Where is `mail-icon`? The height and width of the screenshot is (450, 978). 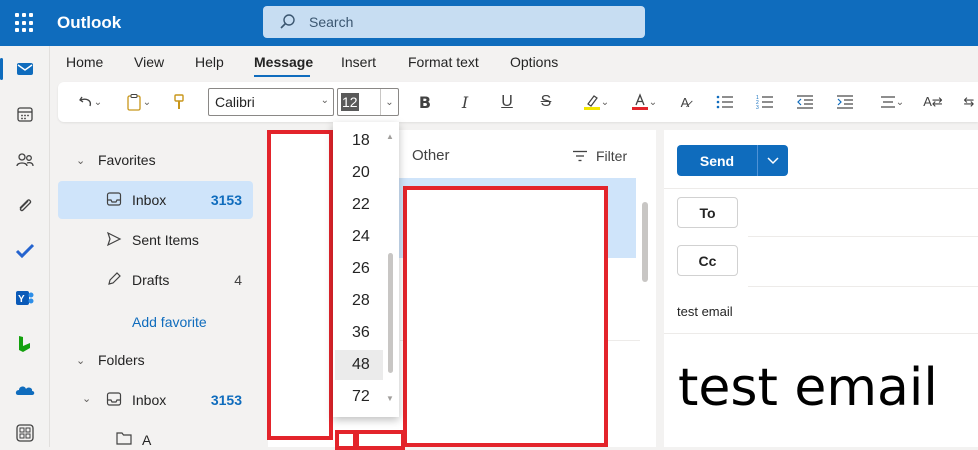
mail-icon is located at coordinates (25, 69).